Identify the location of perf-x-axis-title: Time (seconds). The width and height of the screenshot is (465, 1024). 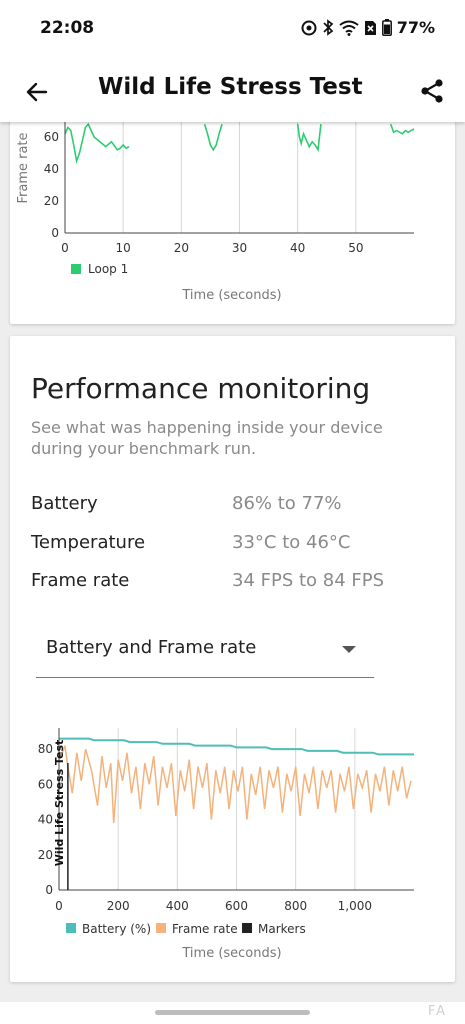
(231, 953).